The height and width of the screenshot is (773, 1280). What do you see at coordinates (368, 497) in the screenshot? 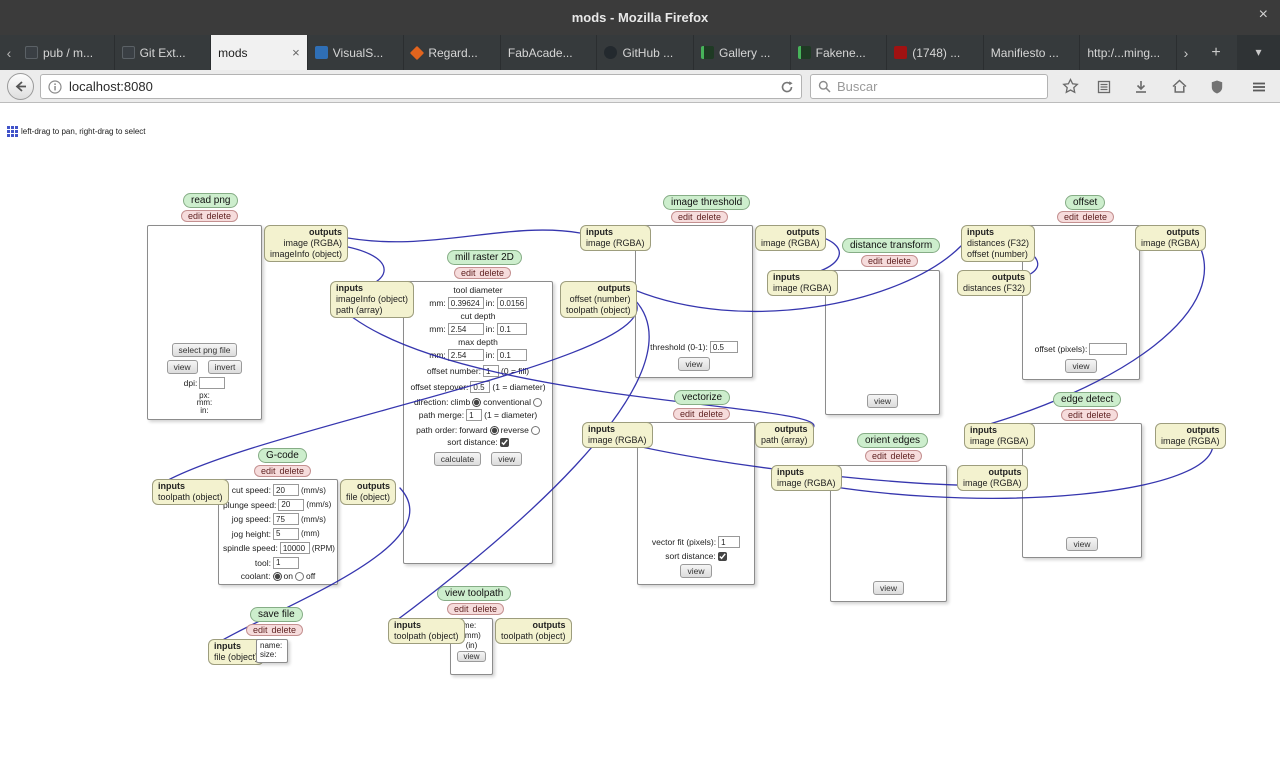
I see `output-port-file: file (object)` at bounding box center [368, 497].